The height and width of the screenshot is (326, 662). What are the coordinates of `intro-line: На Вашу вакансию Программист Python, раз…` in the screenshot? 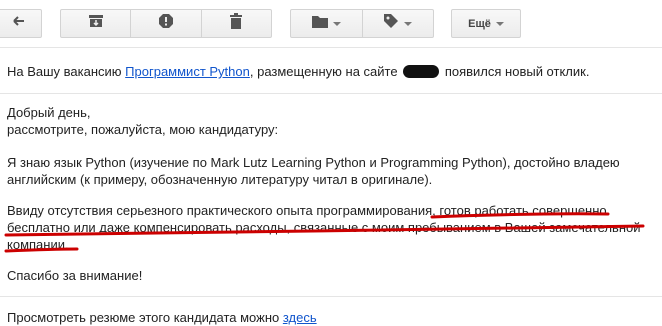 It's located at (298, 71).